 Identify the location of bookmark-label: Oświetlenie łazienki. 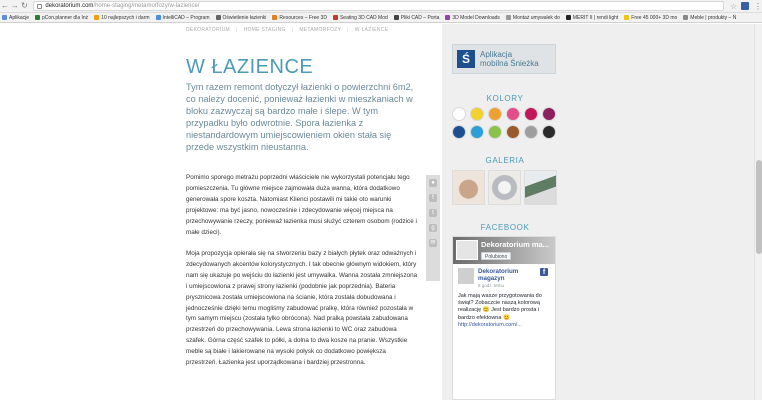
(244, 17).